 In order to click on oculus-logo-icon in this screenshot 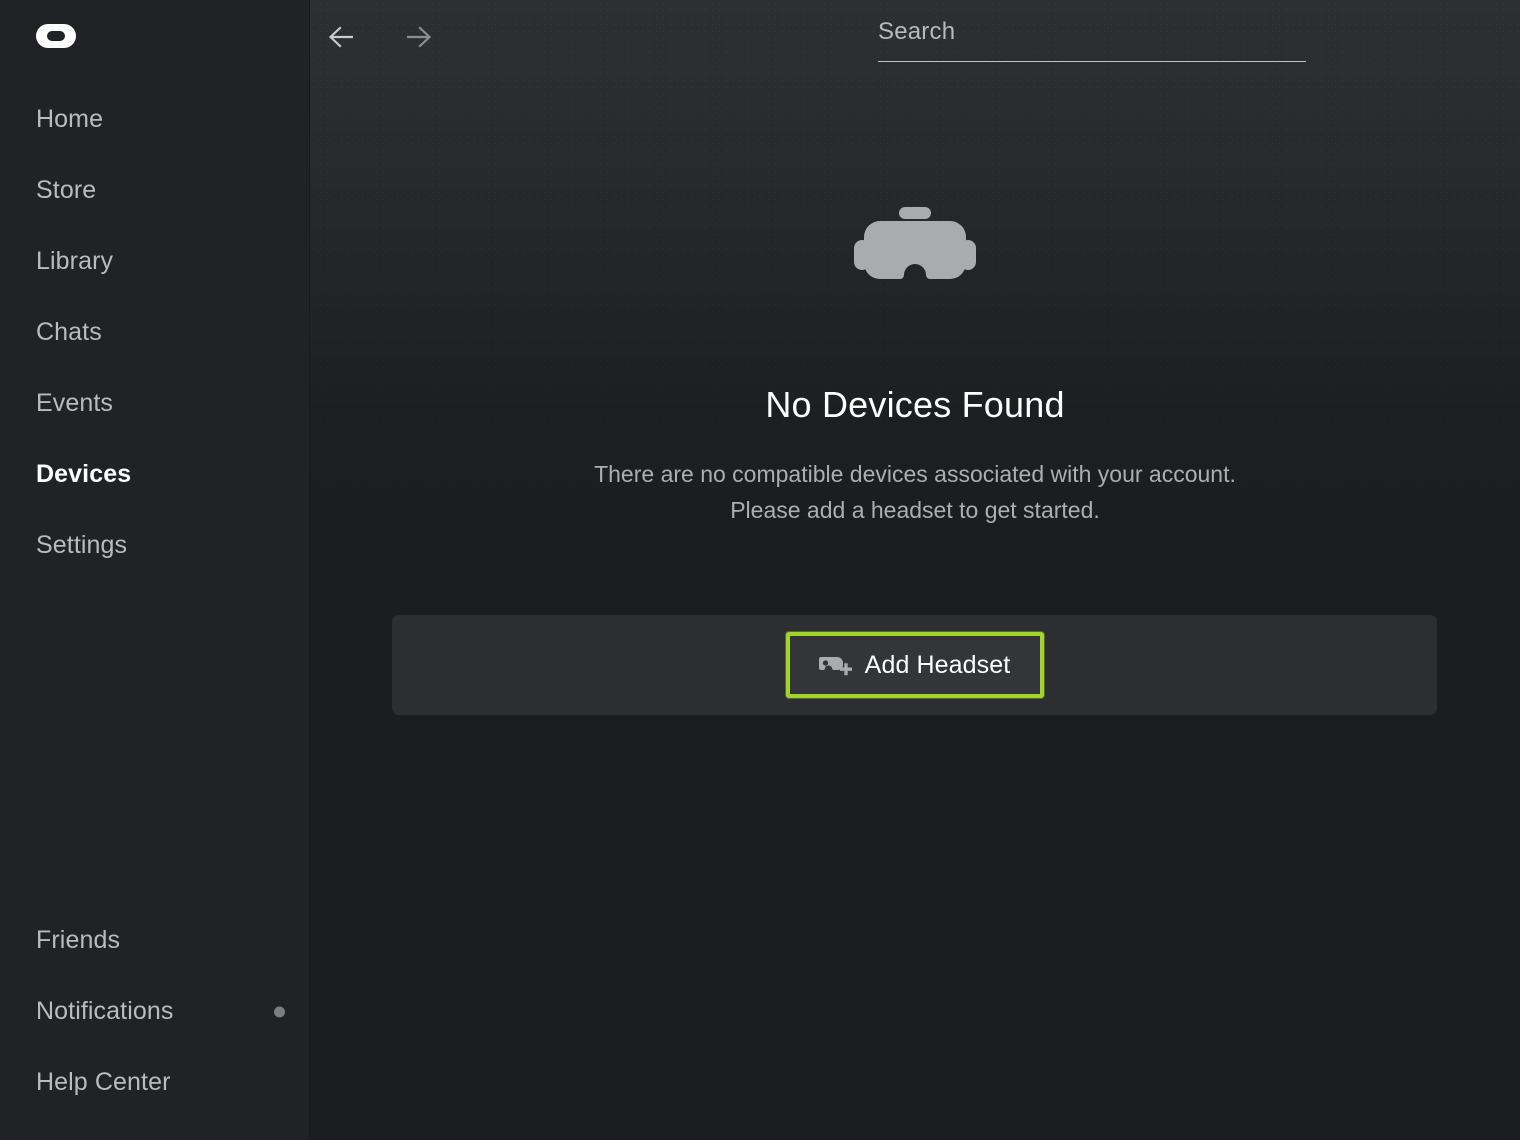, I will do `click(56, 36)`.